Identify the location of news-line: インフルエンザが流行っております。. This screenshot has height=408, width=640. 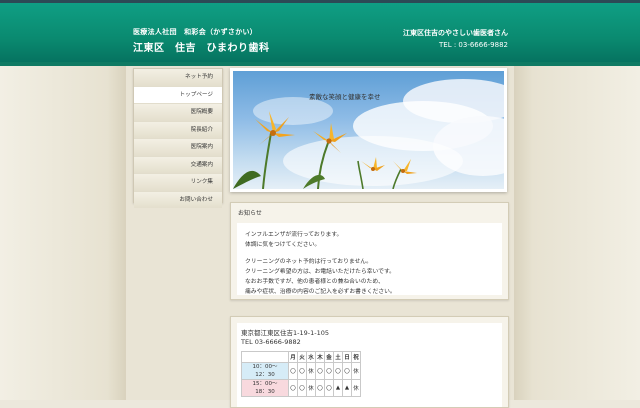
(294, 235).